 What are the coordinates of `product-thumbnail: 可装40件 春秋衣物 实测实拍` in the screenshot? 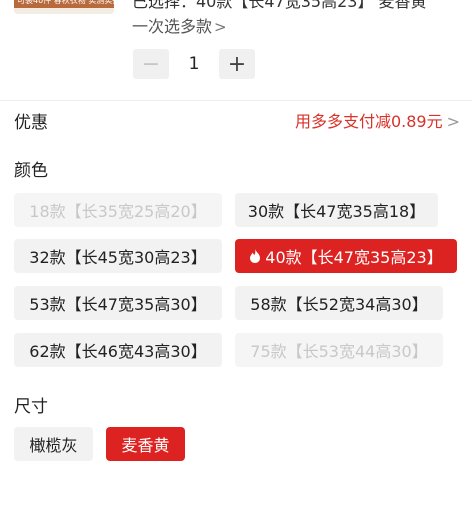 It's located at (64, 7).